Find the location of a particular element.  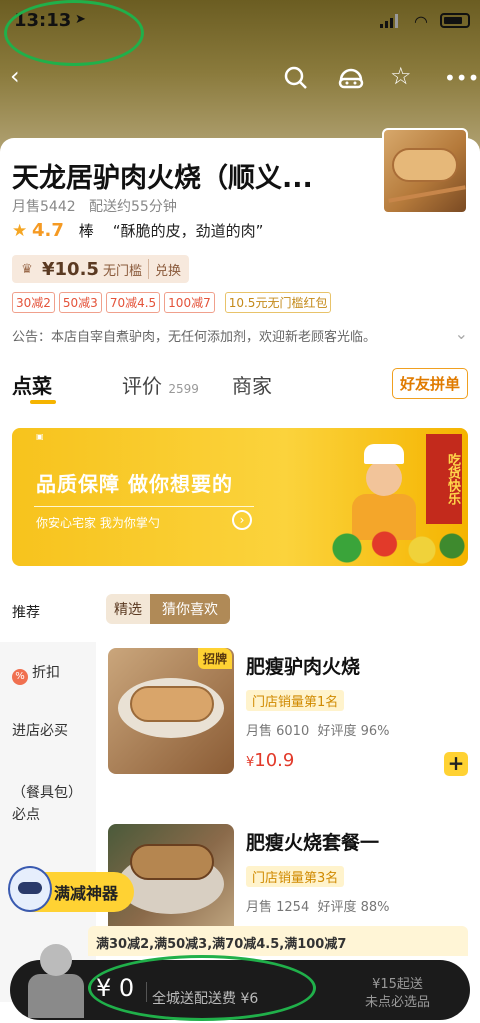

more-icon: ••• is located at coordinates (461, 78).